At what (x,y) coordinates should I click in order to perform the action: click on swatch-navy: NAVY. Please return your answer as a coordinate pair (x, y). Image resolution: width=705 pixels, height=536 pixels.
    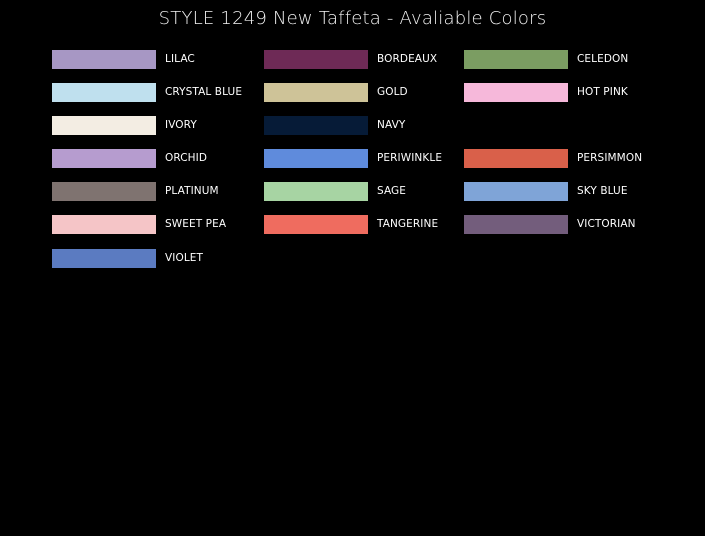
    Looking at the image, I should click on (334, 125).